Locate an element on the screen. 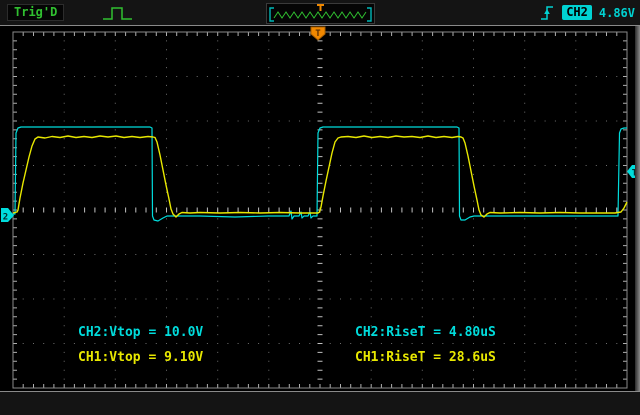 This screenshot has width=640, height=415. trigger-position-label: T is located at coordinates (318, 34).